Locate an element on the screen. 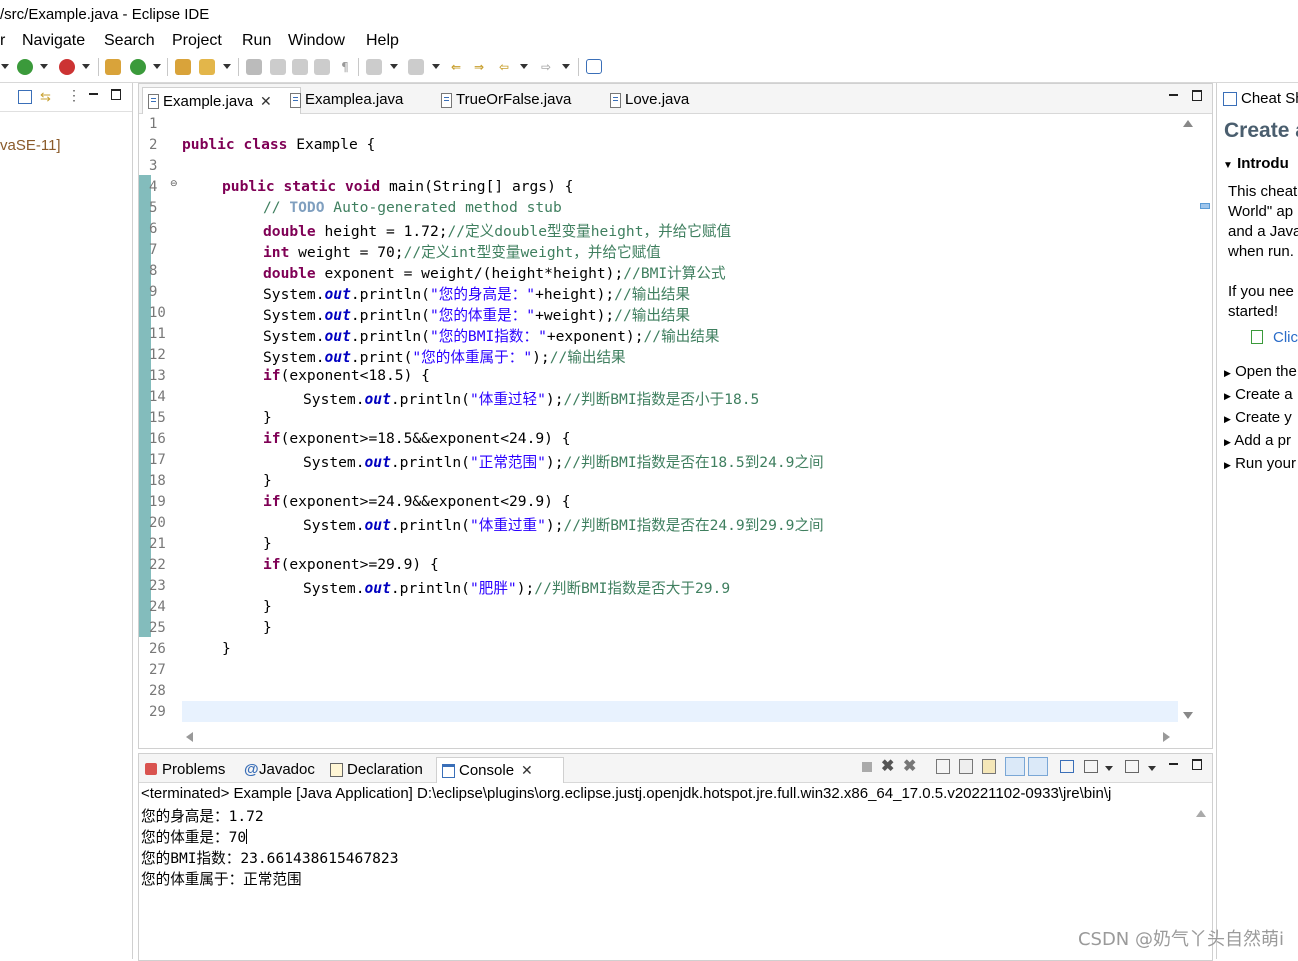 Image resolution: width=1298 pixels, height=961 pixels. tab-example-java: Example.java ✕ is located at coordinates (221, 100).